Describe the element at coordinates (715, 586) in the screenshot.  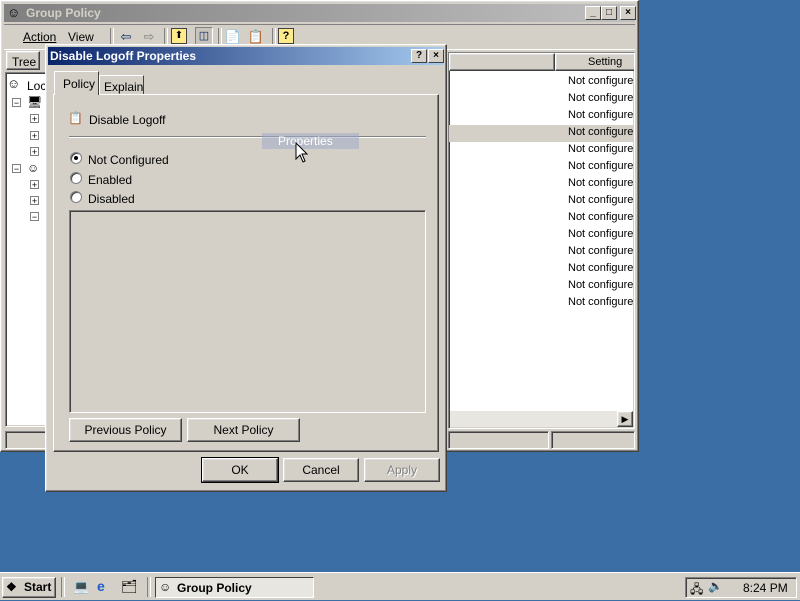
I see `volume-icon: 🔈` at that location.